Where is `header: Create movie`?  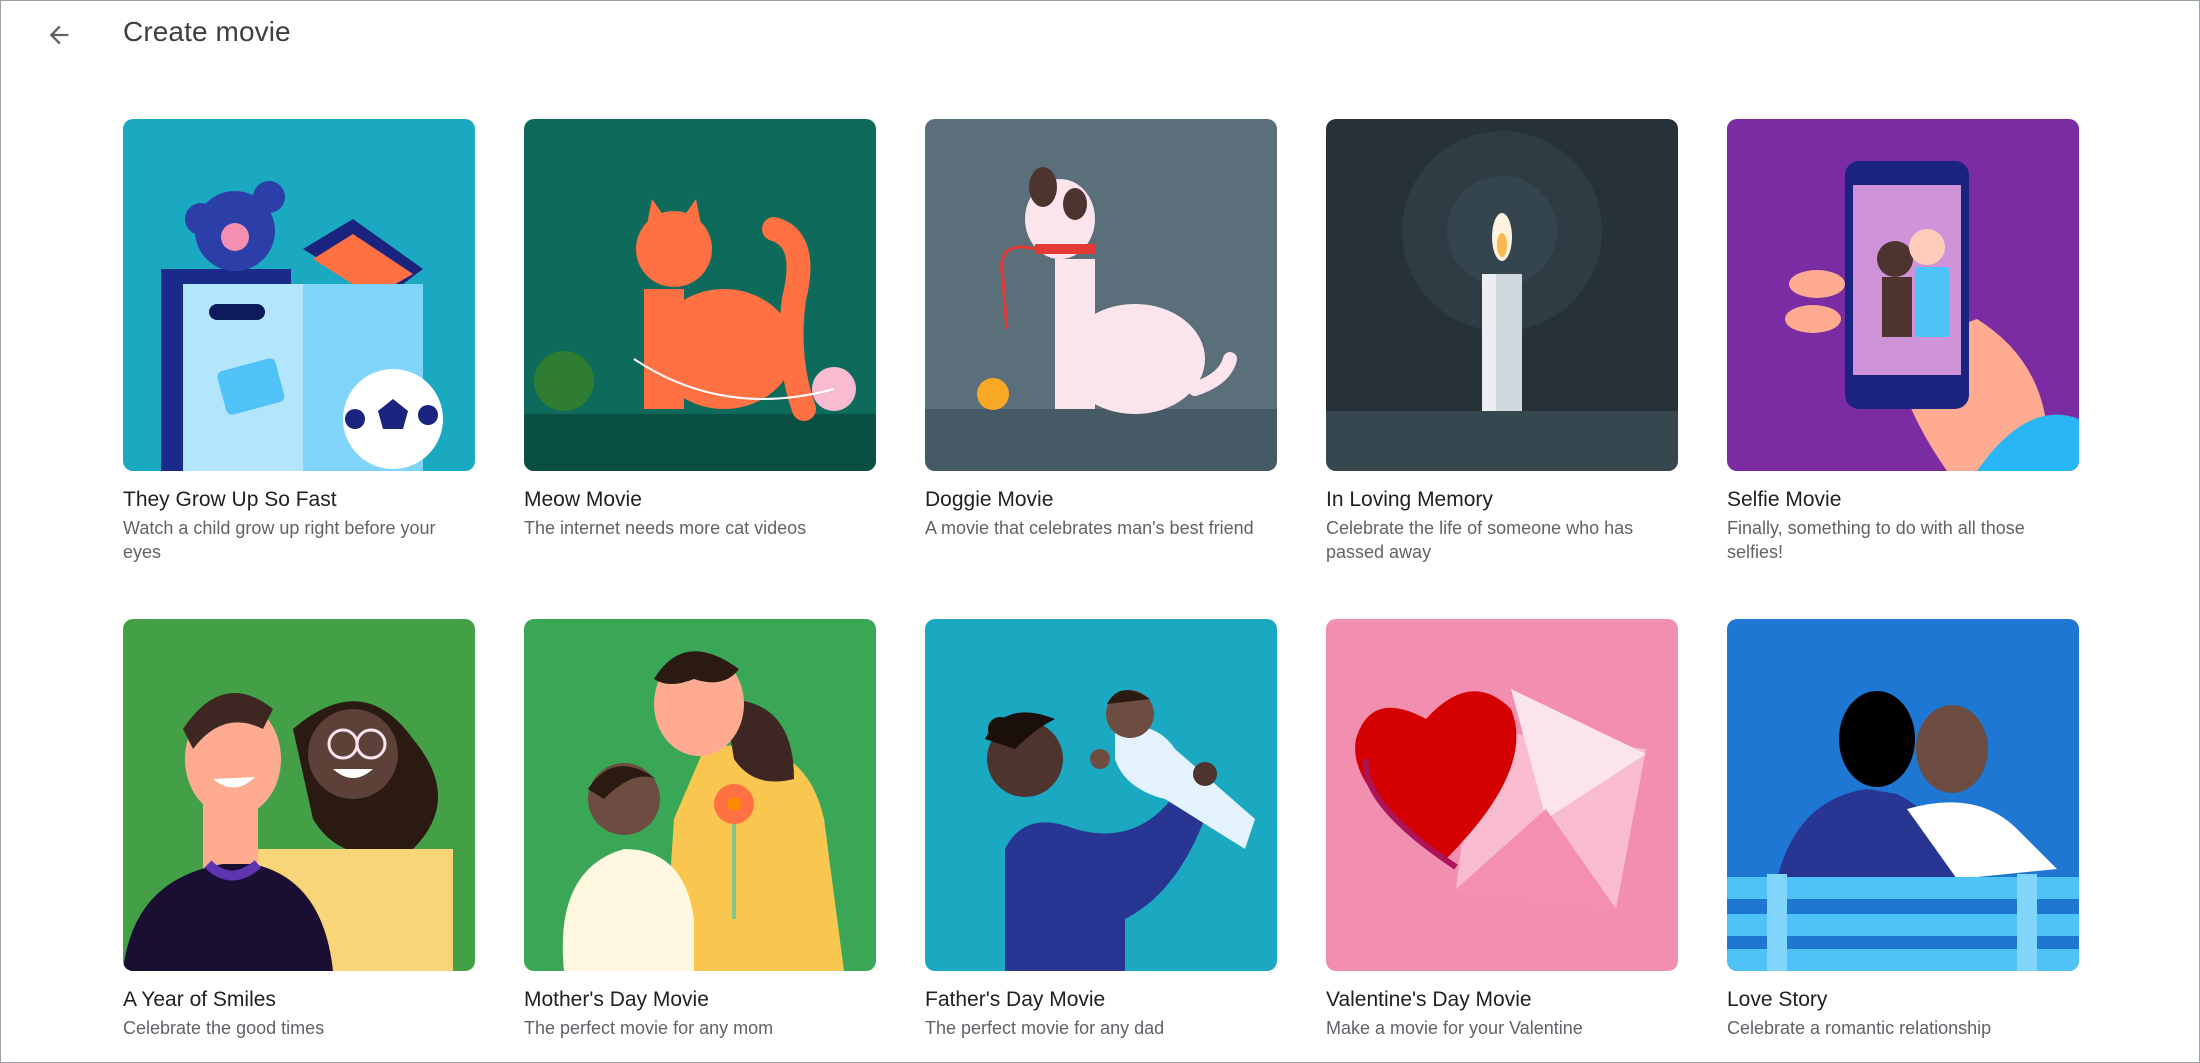 header: Create movie is located at coordinates (1100, 33).